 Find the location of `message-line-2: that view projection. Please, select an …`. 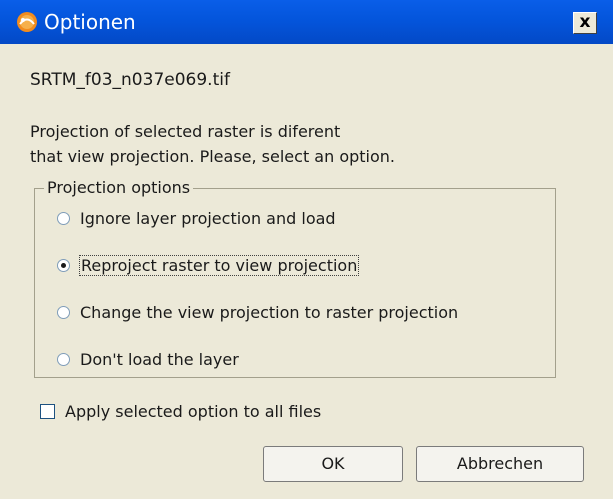

message-line-2: that view projection. Please, select an … is located at coordinates (213, 156).